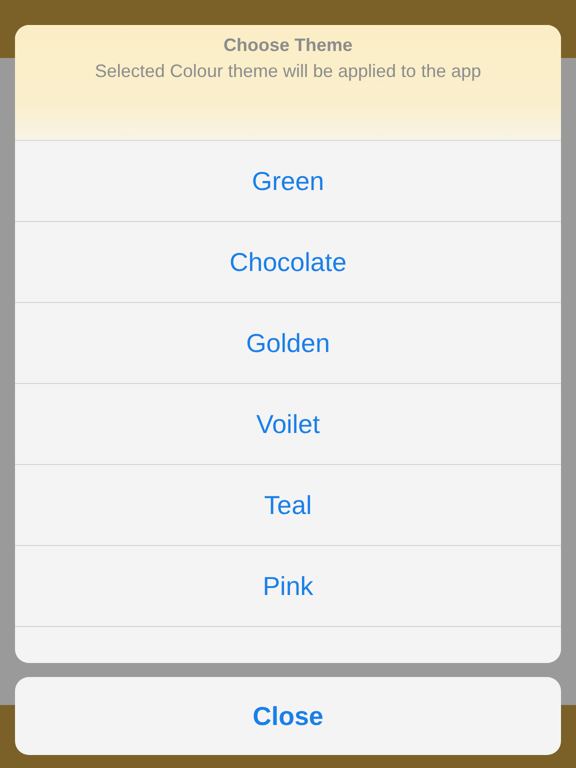  I want to click on sheet-title: Choose Theme, so click(288, 45).